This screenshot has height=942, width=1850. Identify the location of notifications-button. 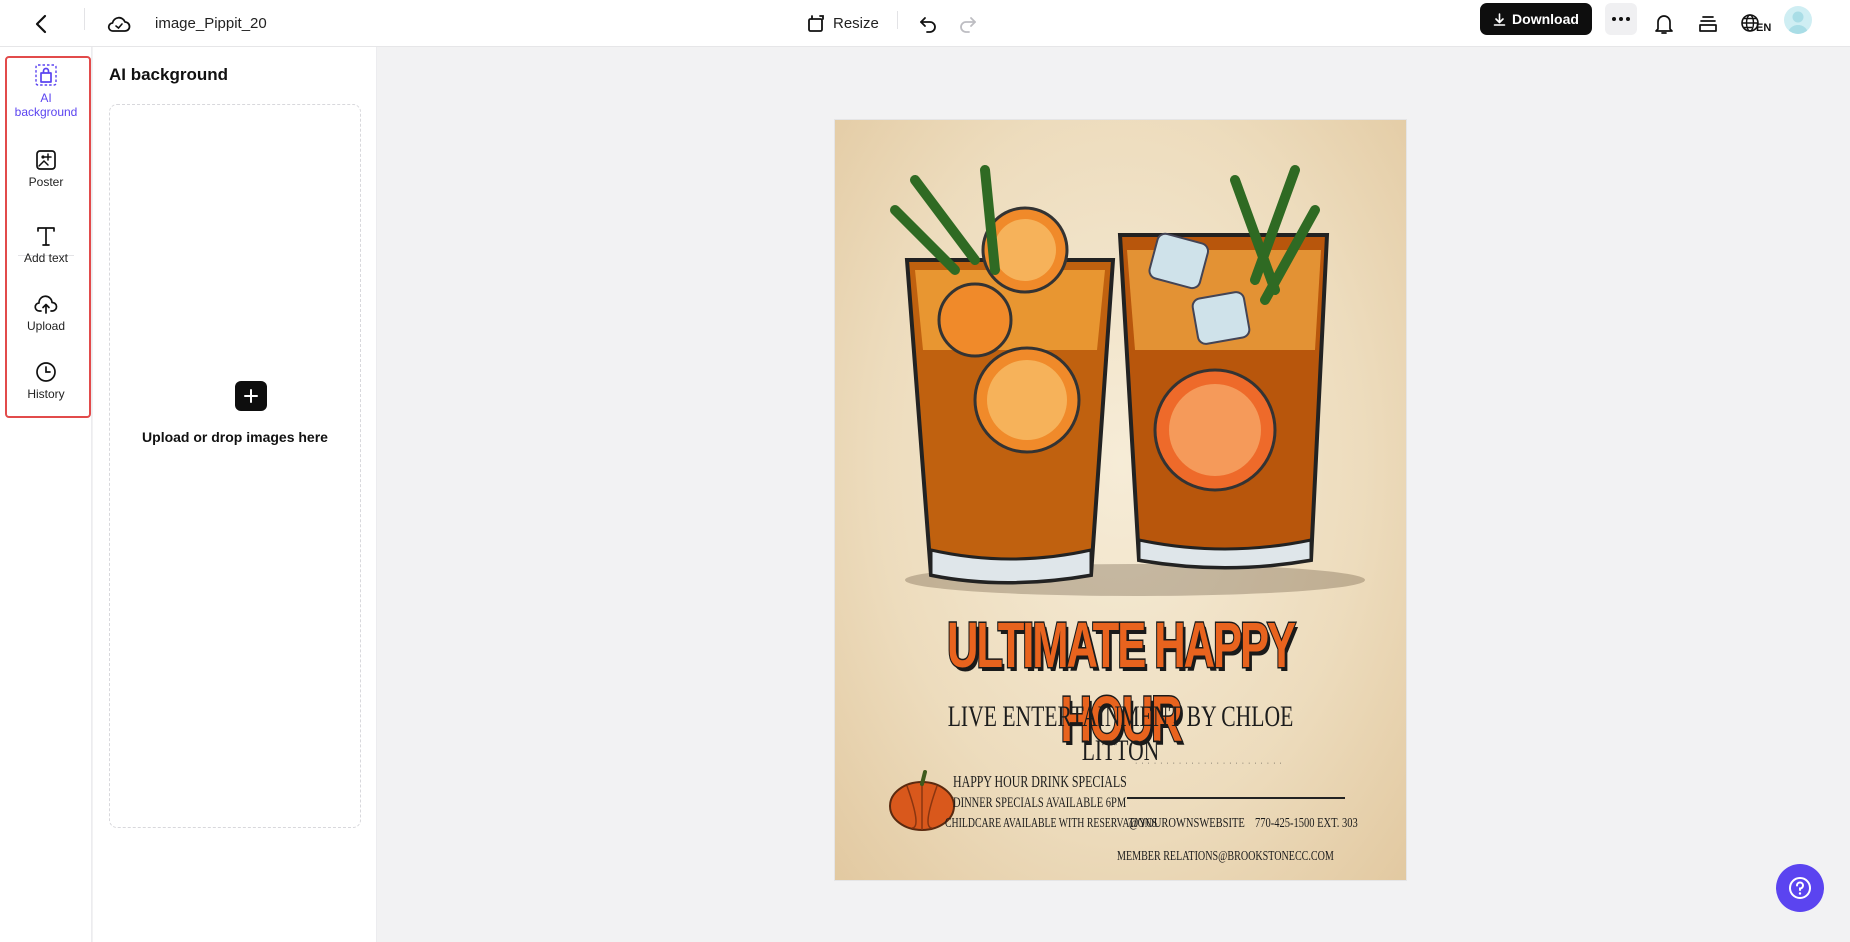
(1664, 23).